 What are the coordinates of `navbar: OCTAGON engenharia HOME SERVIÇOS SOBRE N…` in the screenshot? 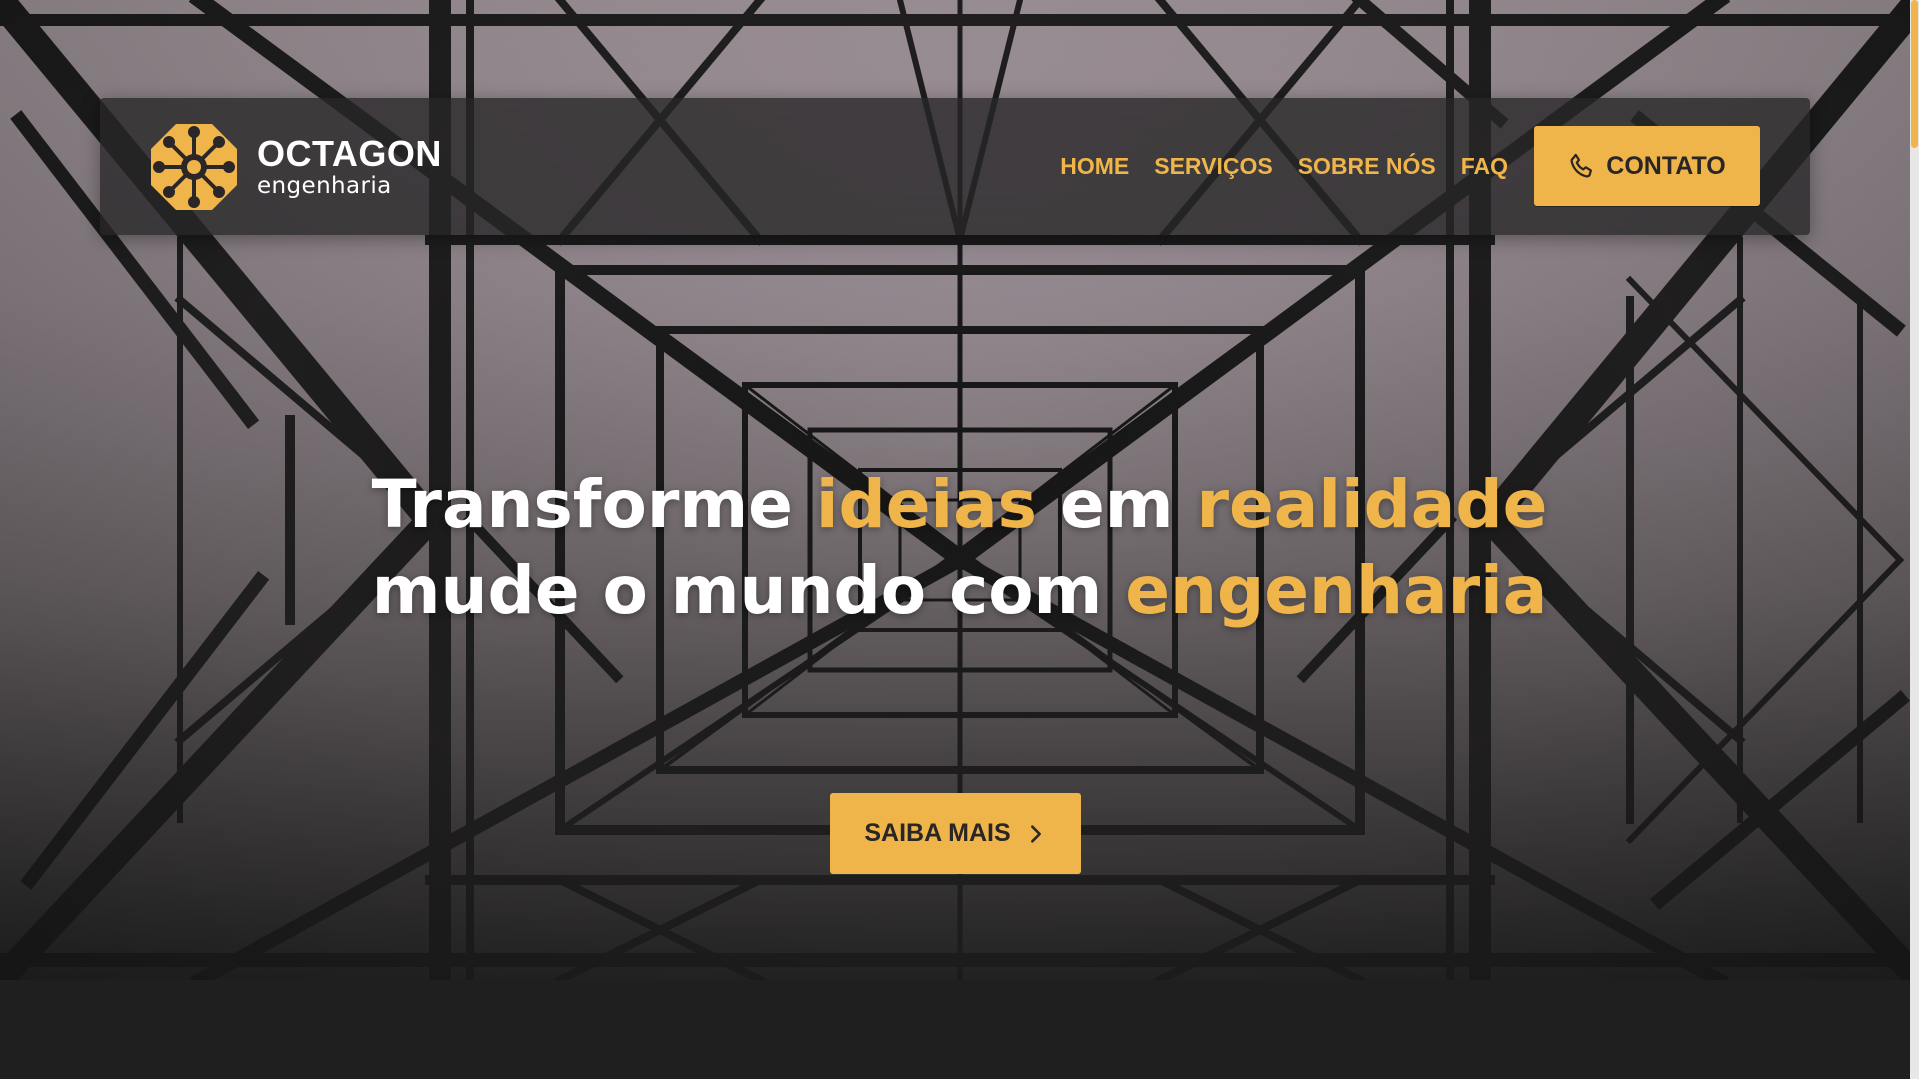 It's located at (955, 166).